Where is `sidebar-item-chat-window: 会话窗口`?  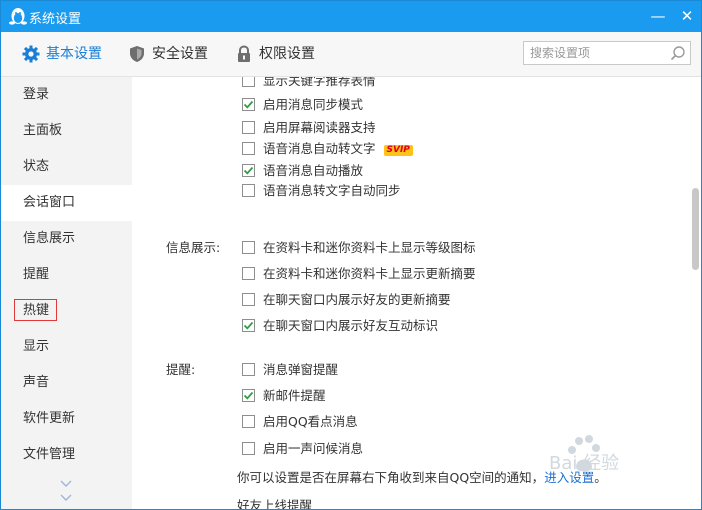
sidebar-item-chat-window: 会话窗口 is located at coordinates (66, 203).